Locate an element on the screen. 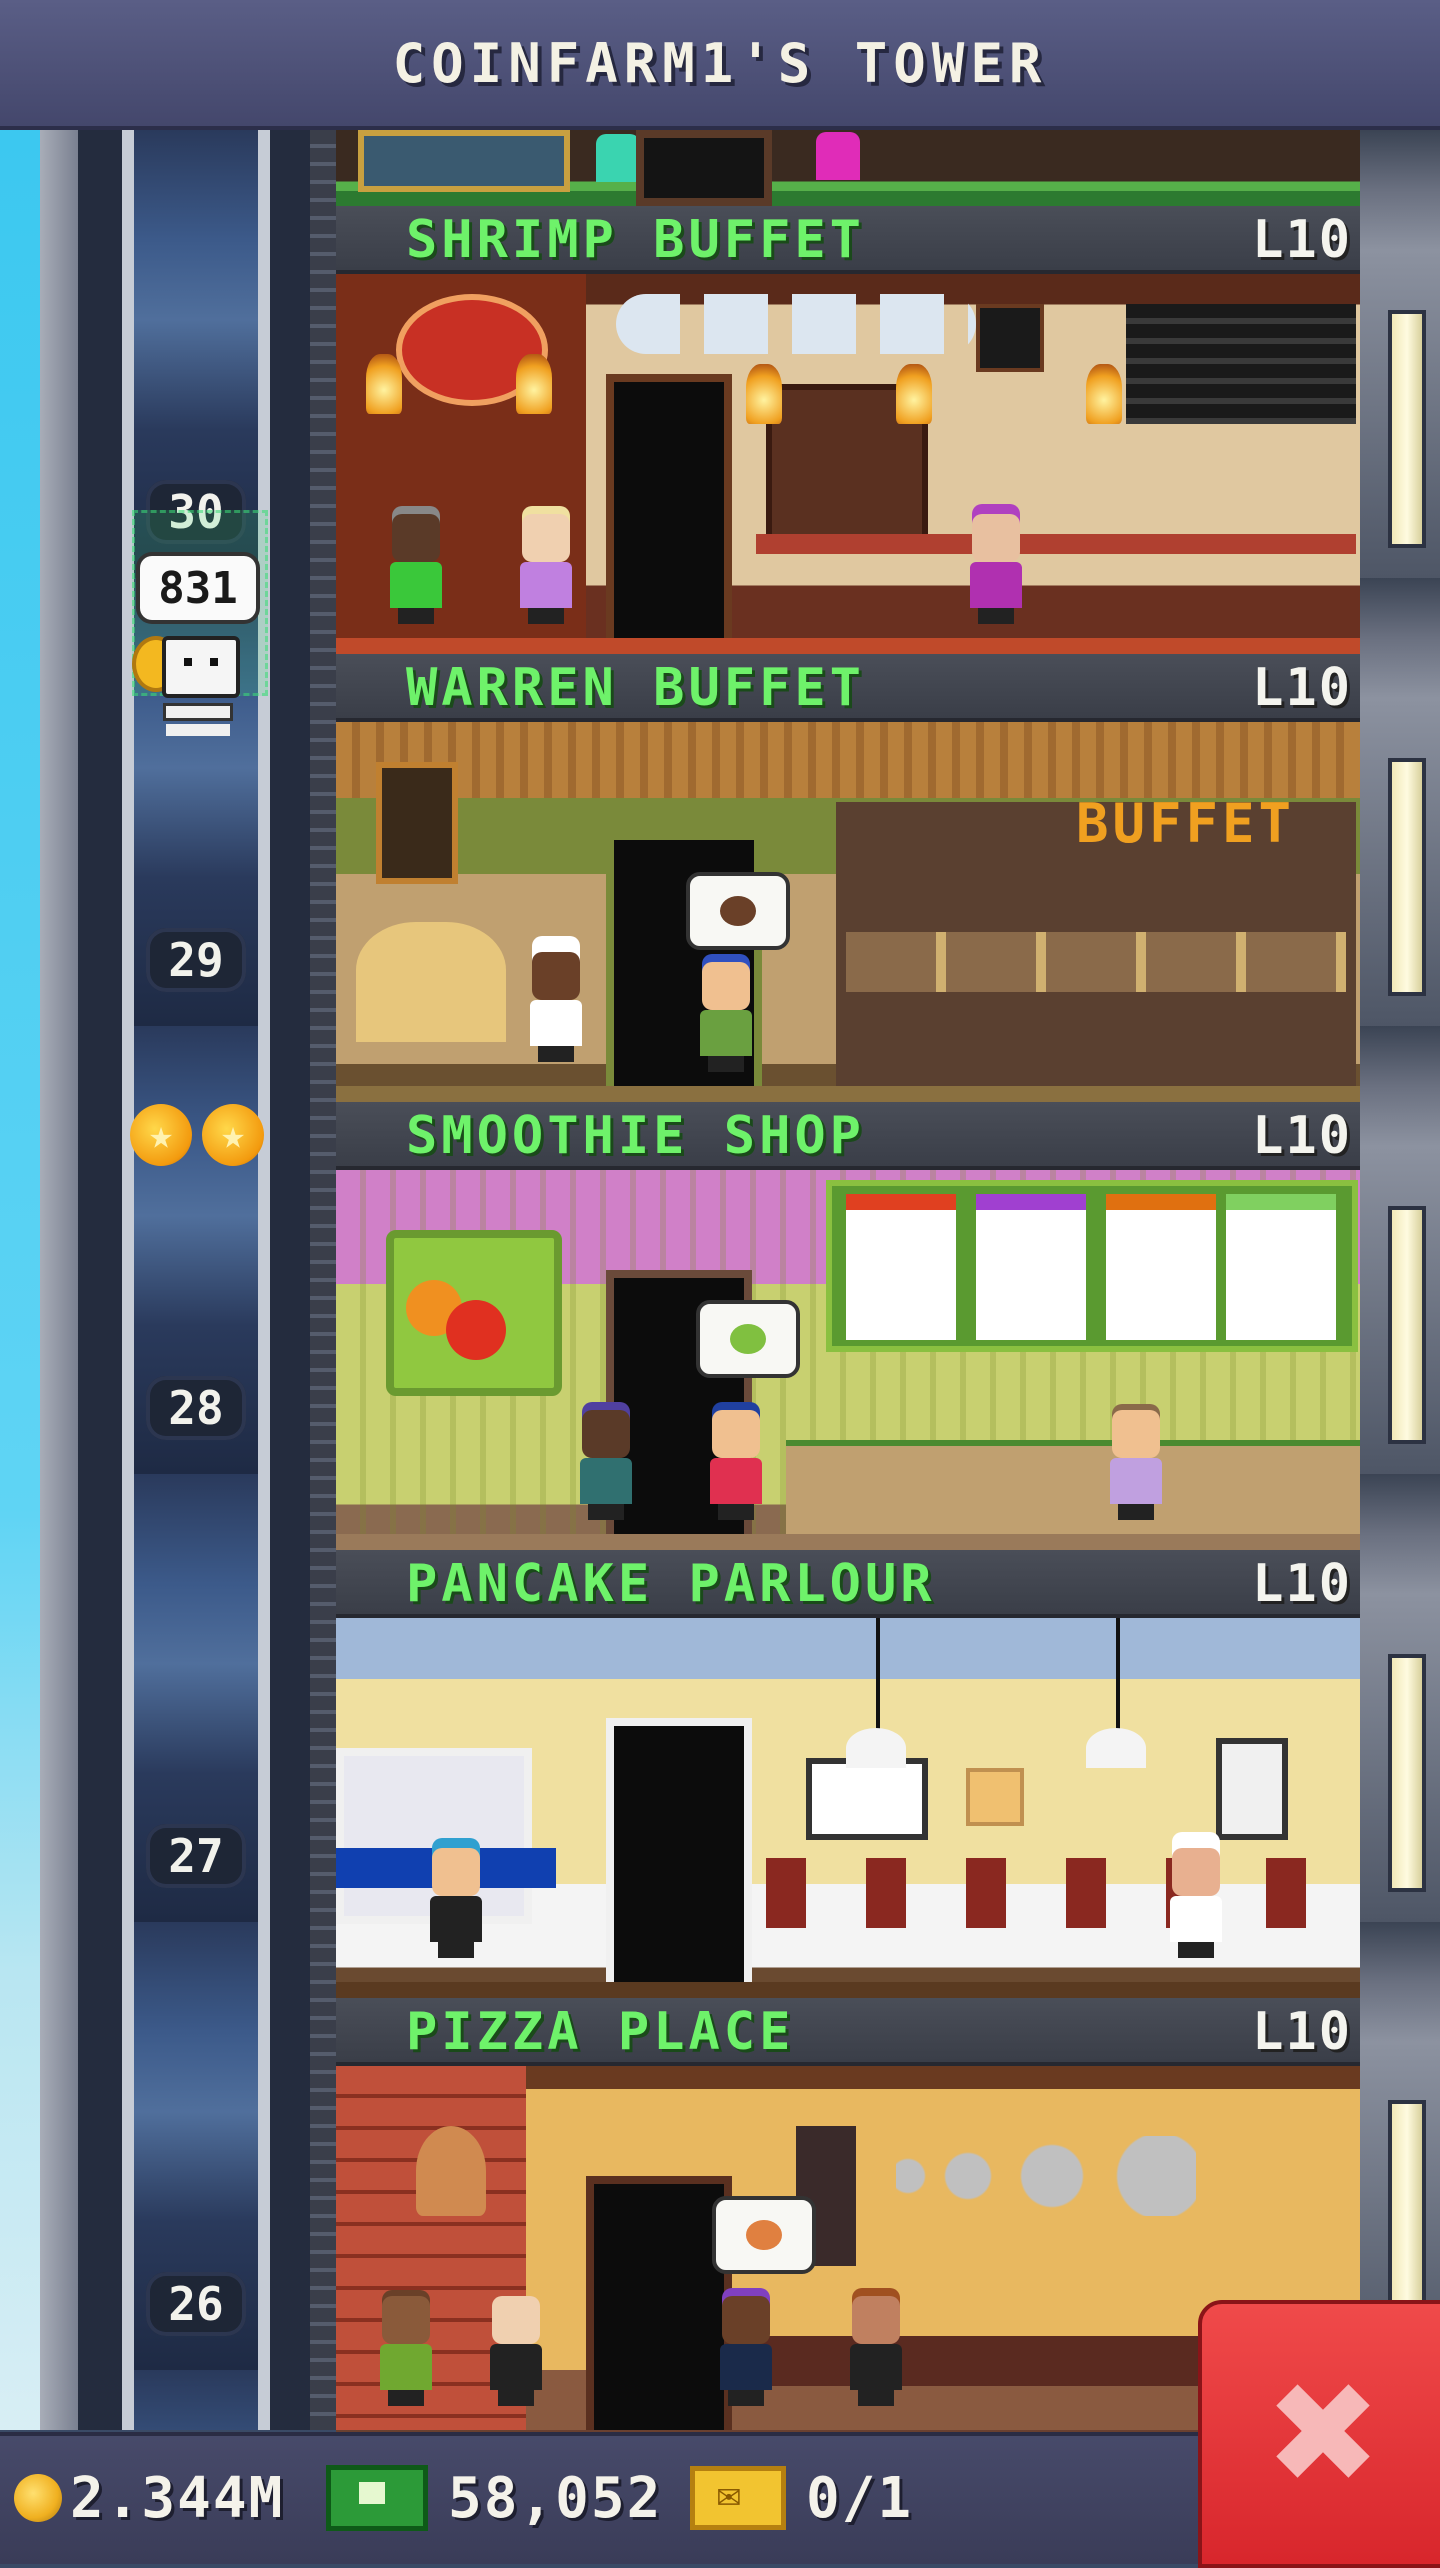 The height and width of the screenshot is (2568, 1440). floor-warren-buffet: WARREN BUFFET L10 BUFFET is located at coordinates (848, 878).